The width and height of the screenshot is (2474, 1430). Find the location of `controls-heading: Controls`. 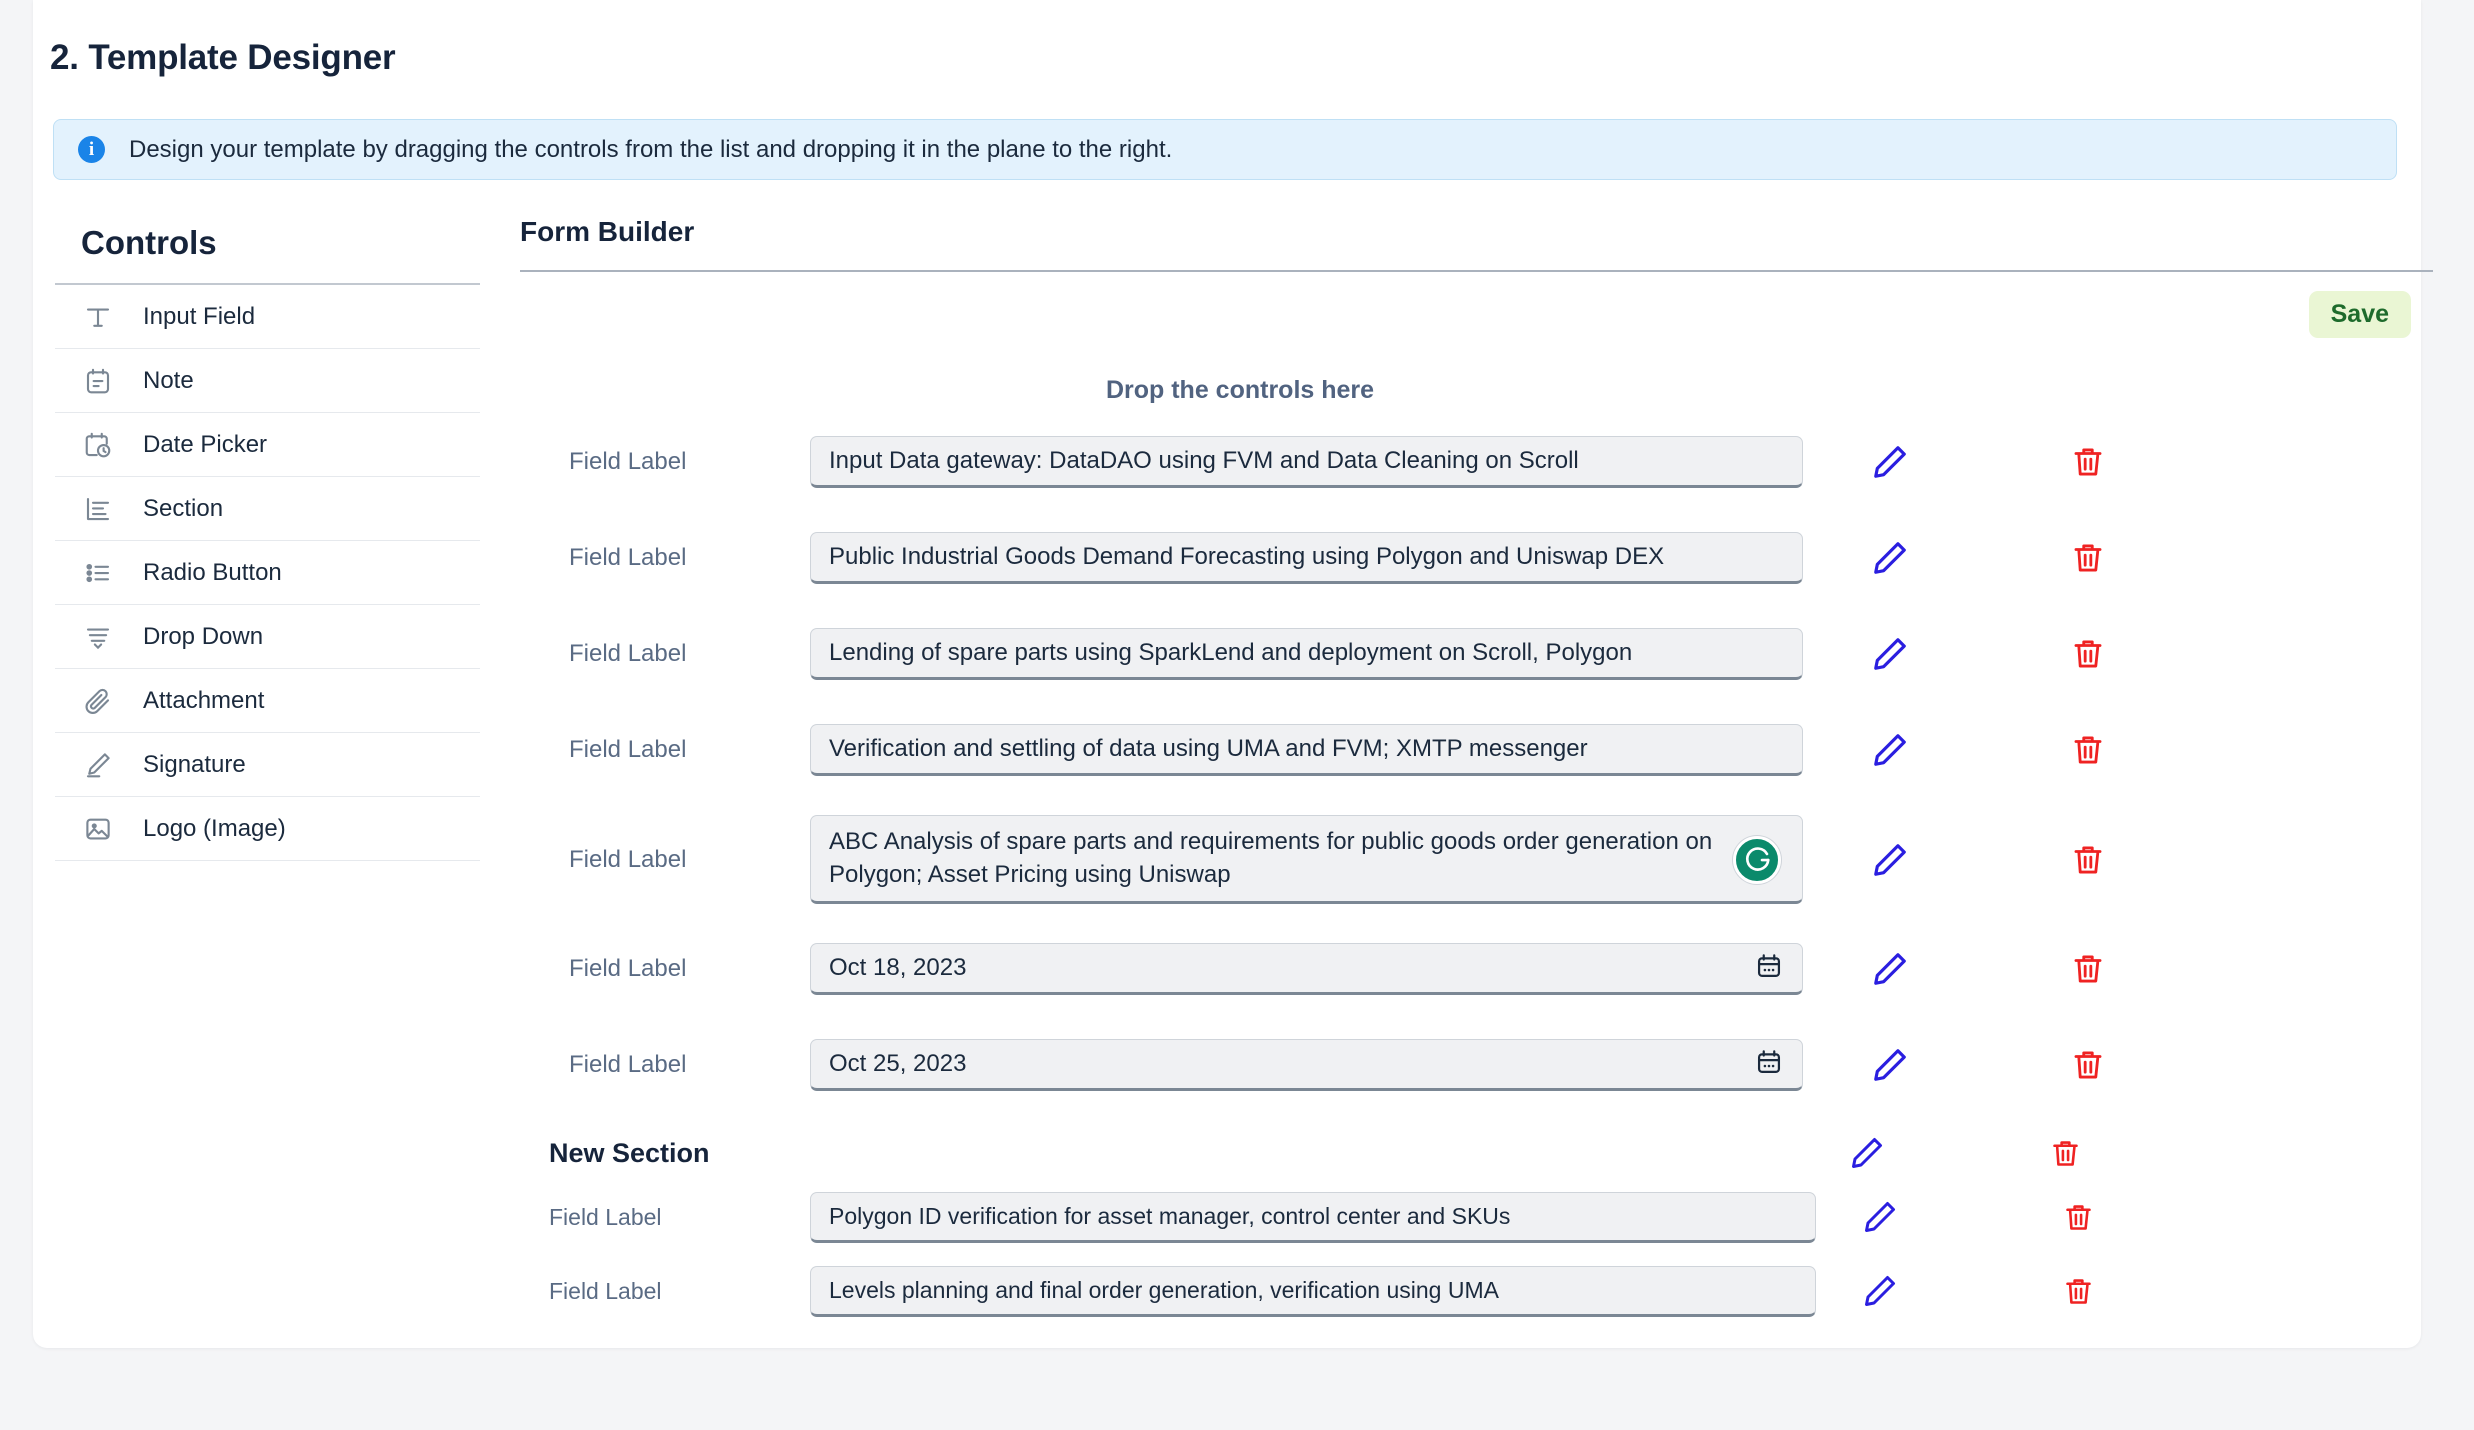

controls-heading: Controls is located at coordinates (149, 242).